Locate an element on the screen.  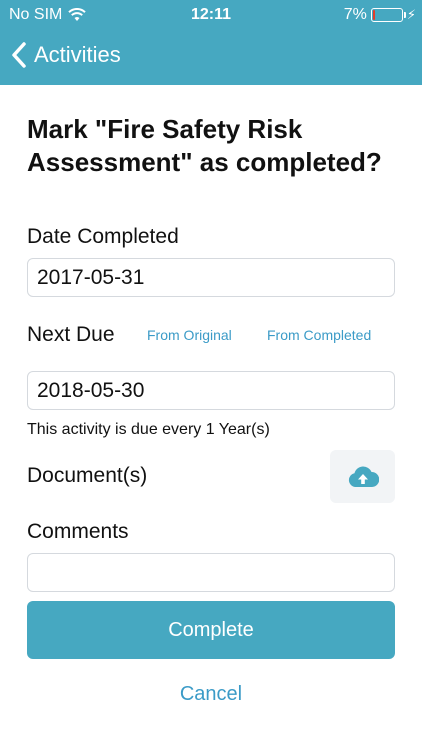
battery-percent: 7% is located at coordinates (355, 14).